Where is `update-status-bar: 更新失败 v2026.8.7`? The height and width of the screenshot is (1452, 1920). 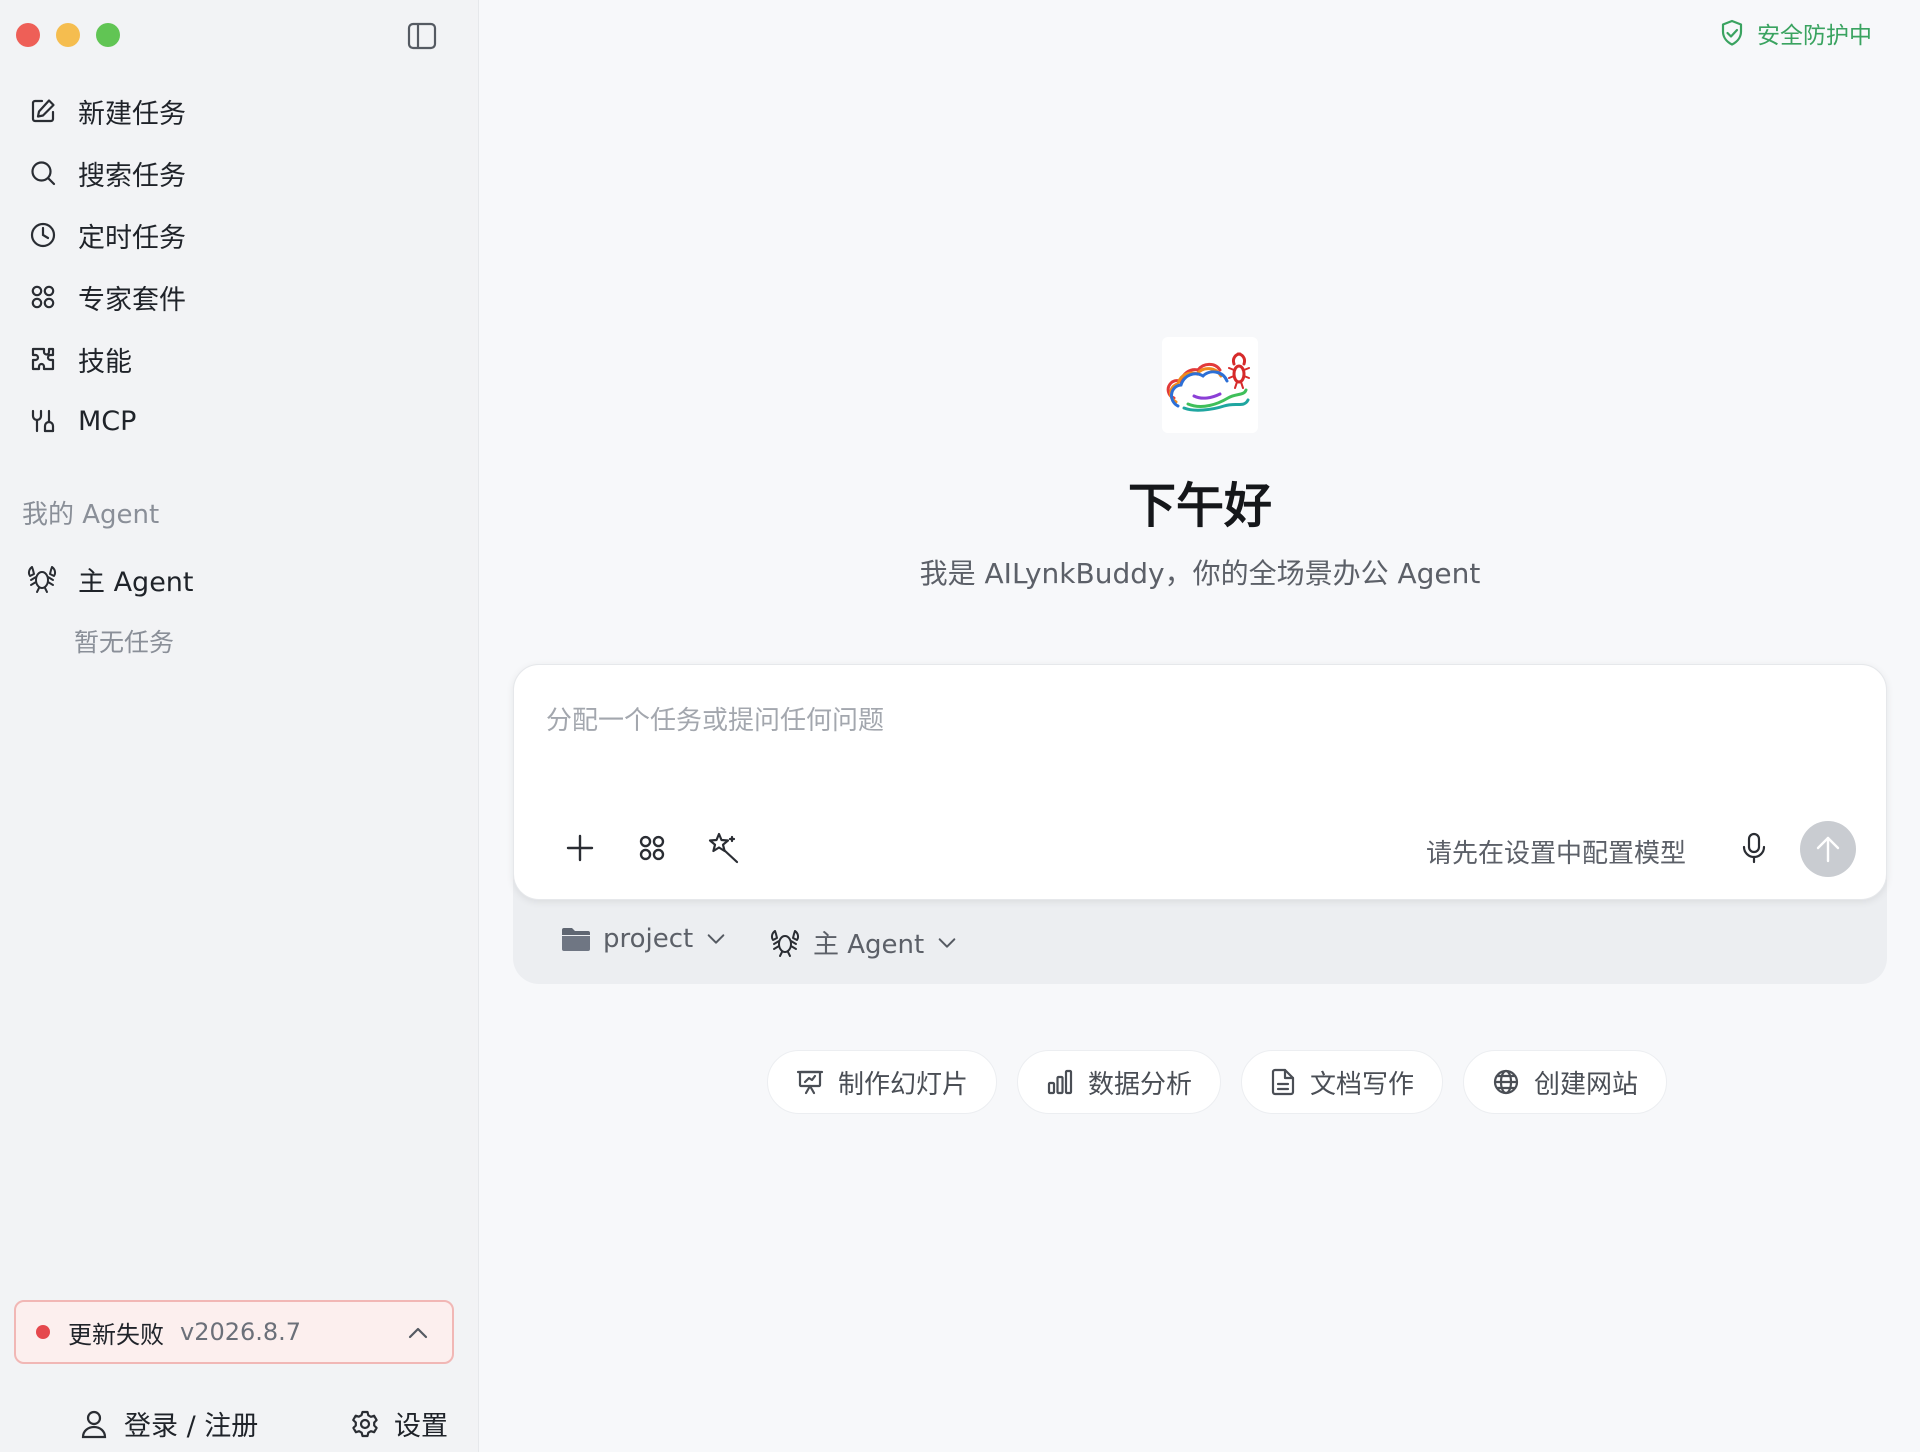 update-status-bar: 更新失败 v2026.8.7 is located at coordinates (234, 1332).